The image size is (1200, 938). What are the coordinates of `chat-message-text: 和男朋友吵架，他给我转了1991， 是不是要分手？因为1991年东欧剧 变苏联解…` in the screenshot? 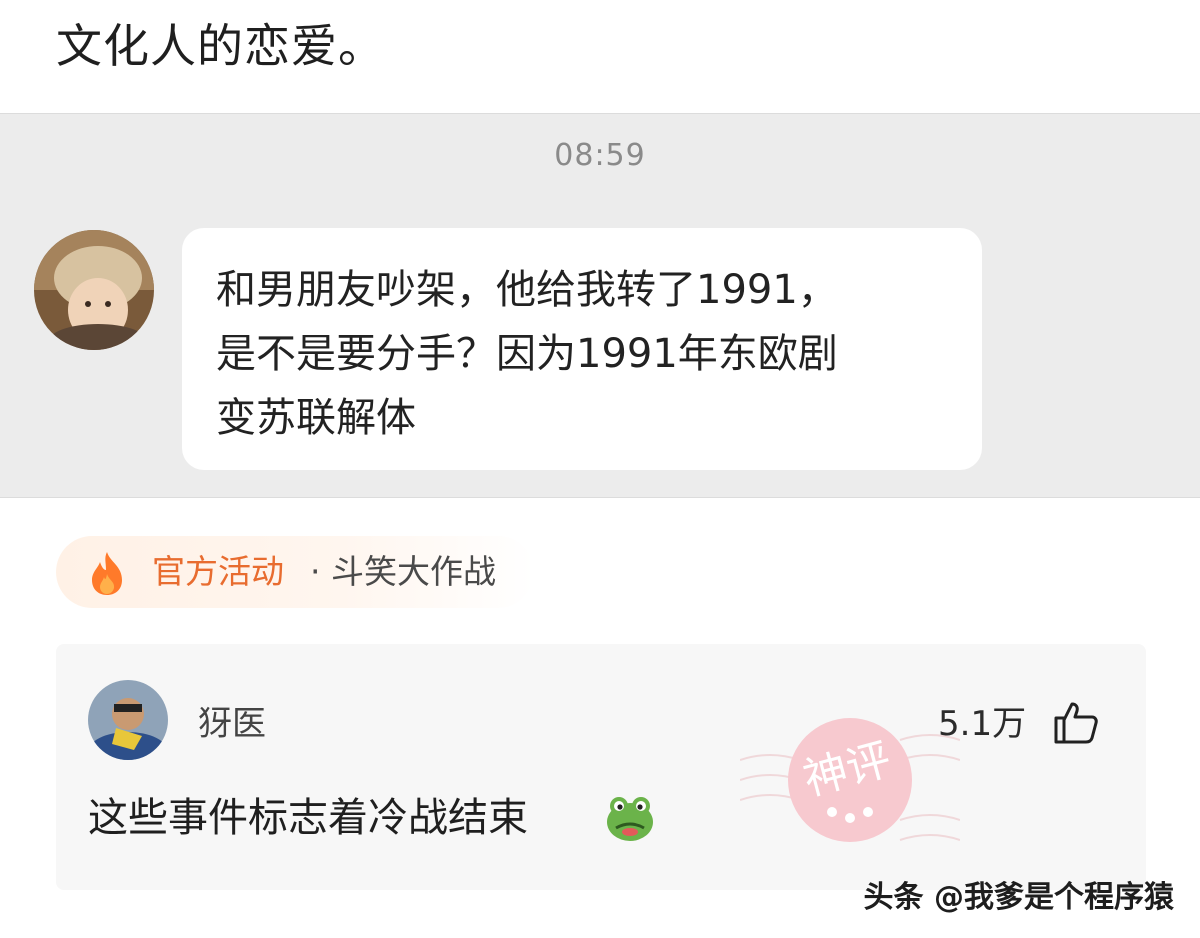 It's located at (586, 354).